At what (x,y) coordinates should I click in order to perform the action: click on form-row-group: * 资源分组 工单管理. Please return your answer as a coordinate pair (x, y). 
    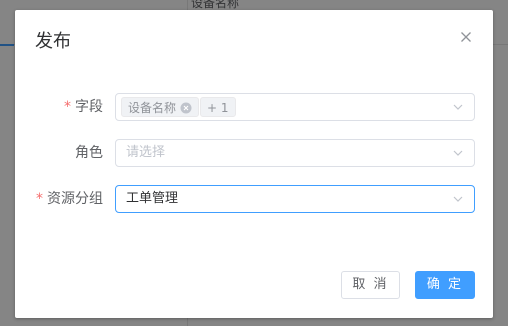
    Looking at the image, I should click on (254, 199).